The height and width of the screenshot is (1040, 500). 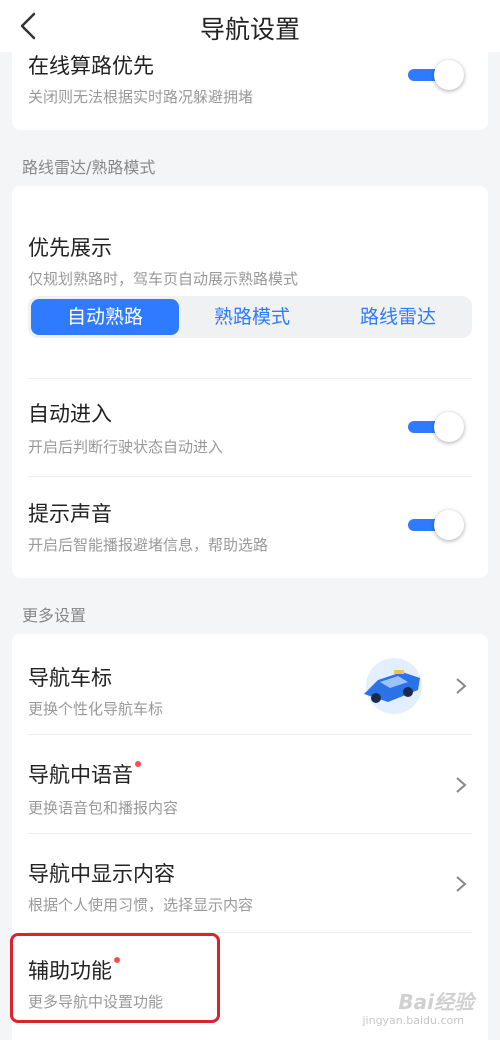 I want to click on sound-toggle, so click(x=436, y=525).